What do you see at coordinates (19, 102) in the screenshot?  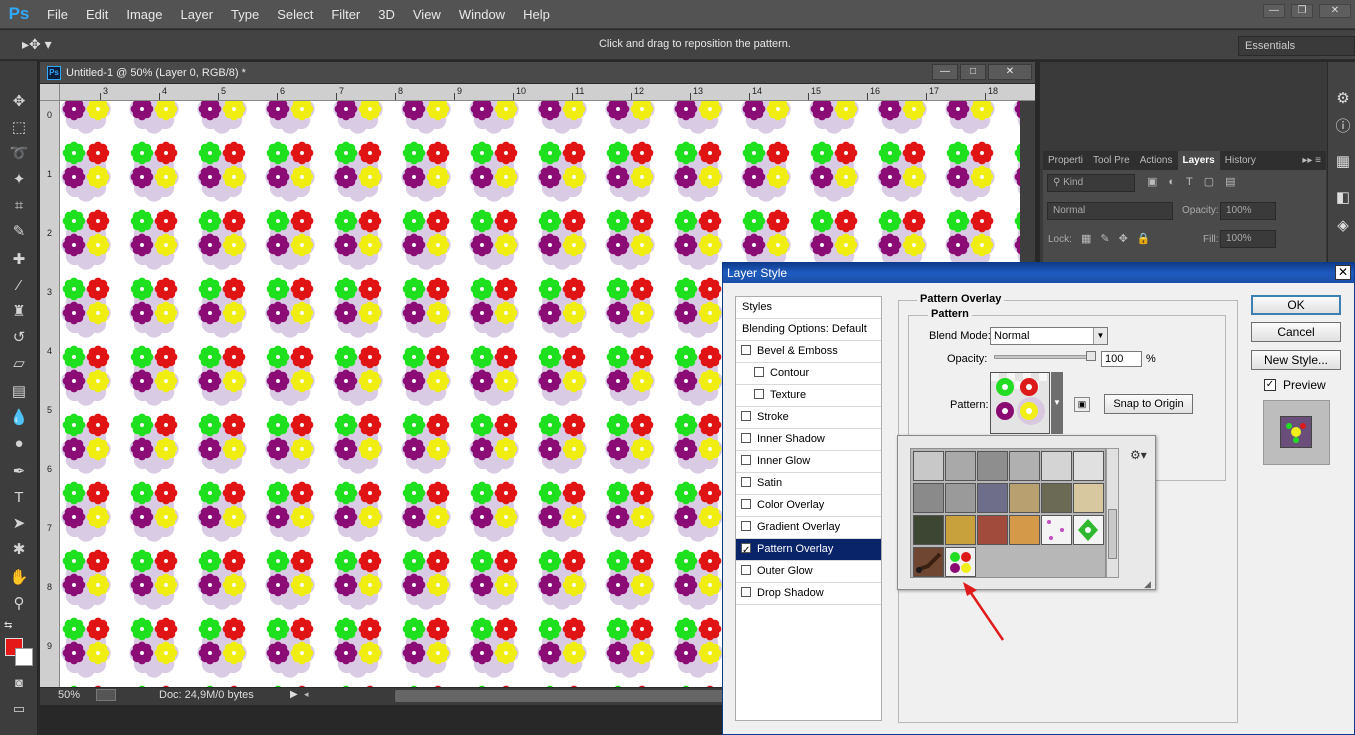 I see `move-tool-icon: ✥` at bounding box center [19, 102].